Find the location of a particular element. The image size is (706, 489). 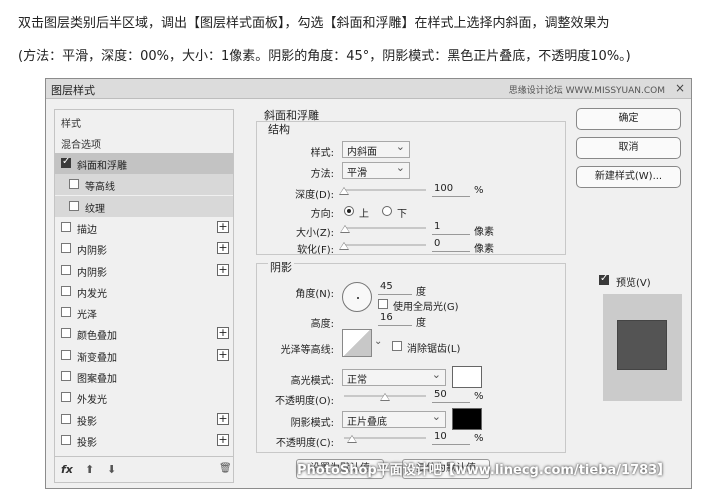

style-list-header-blending: 混合选项 is located at coordinates (144, 142).